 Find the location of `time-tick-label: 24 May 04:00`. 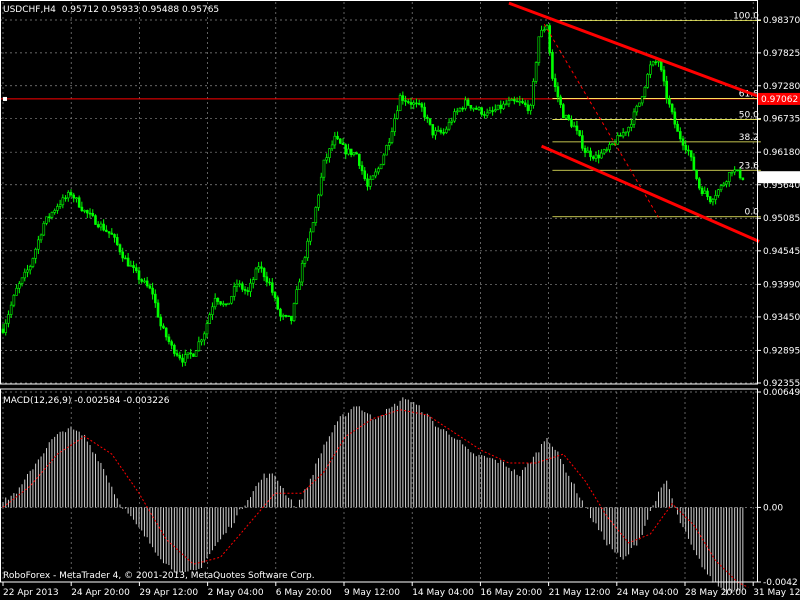

time-tick-label: 24 May 04:00 is located at coordinates (648, 593).